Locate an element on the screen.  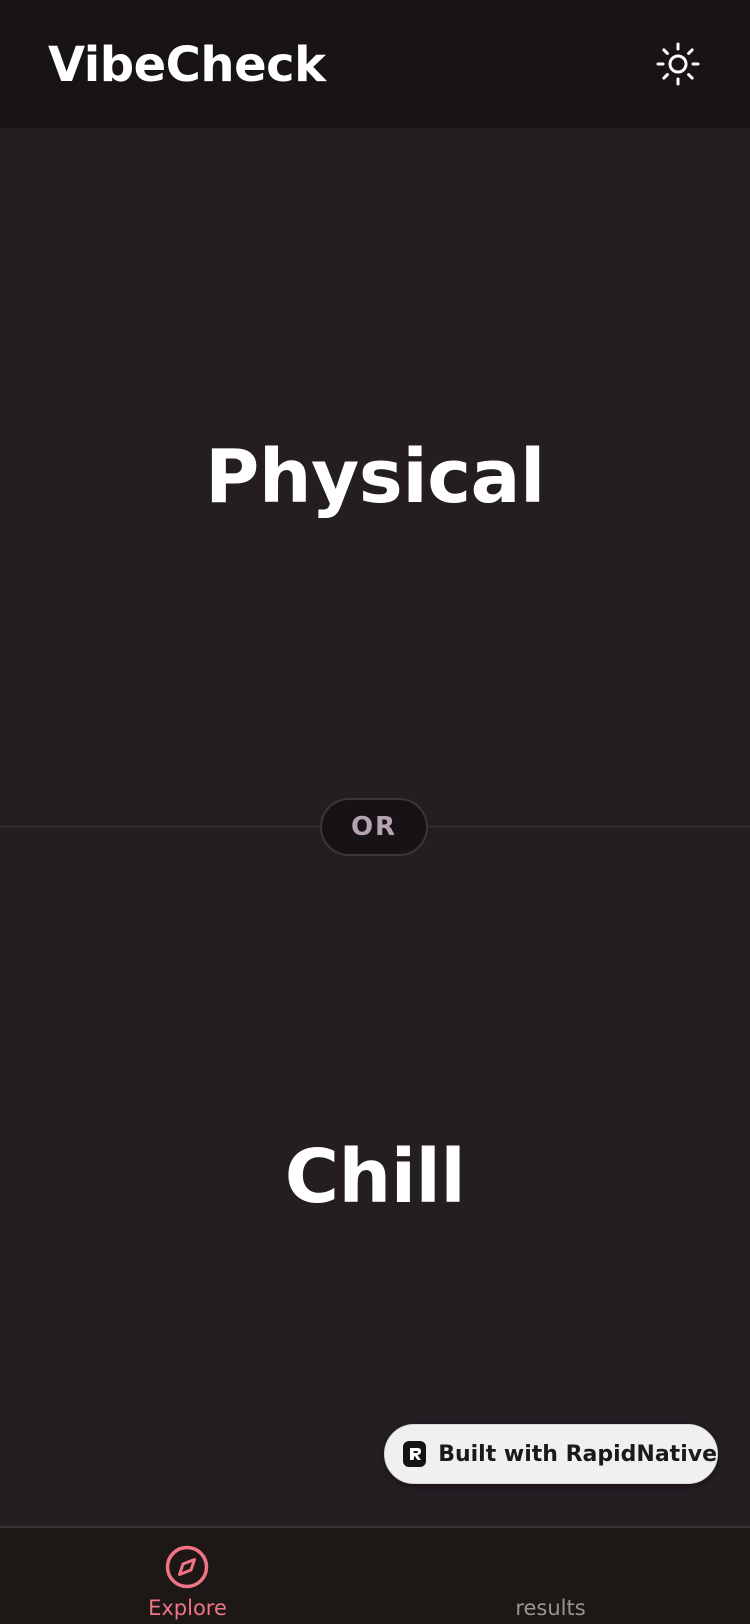
or-separator-badge: OR is located at coordinates (374, 827).